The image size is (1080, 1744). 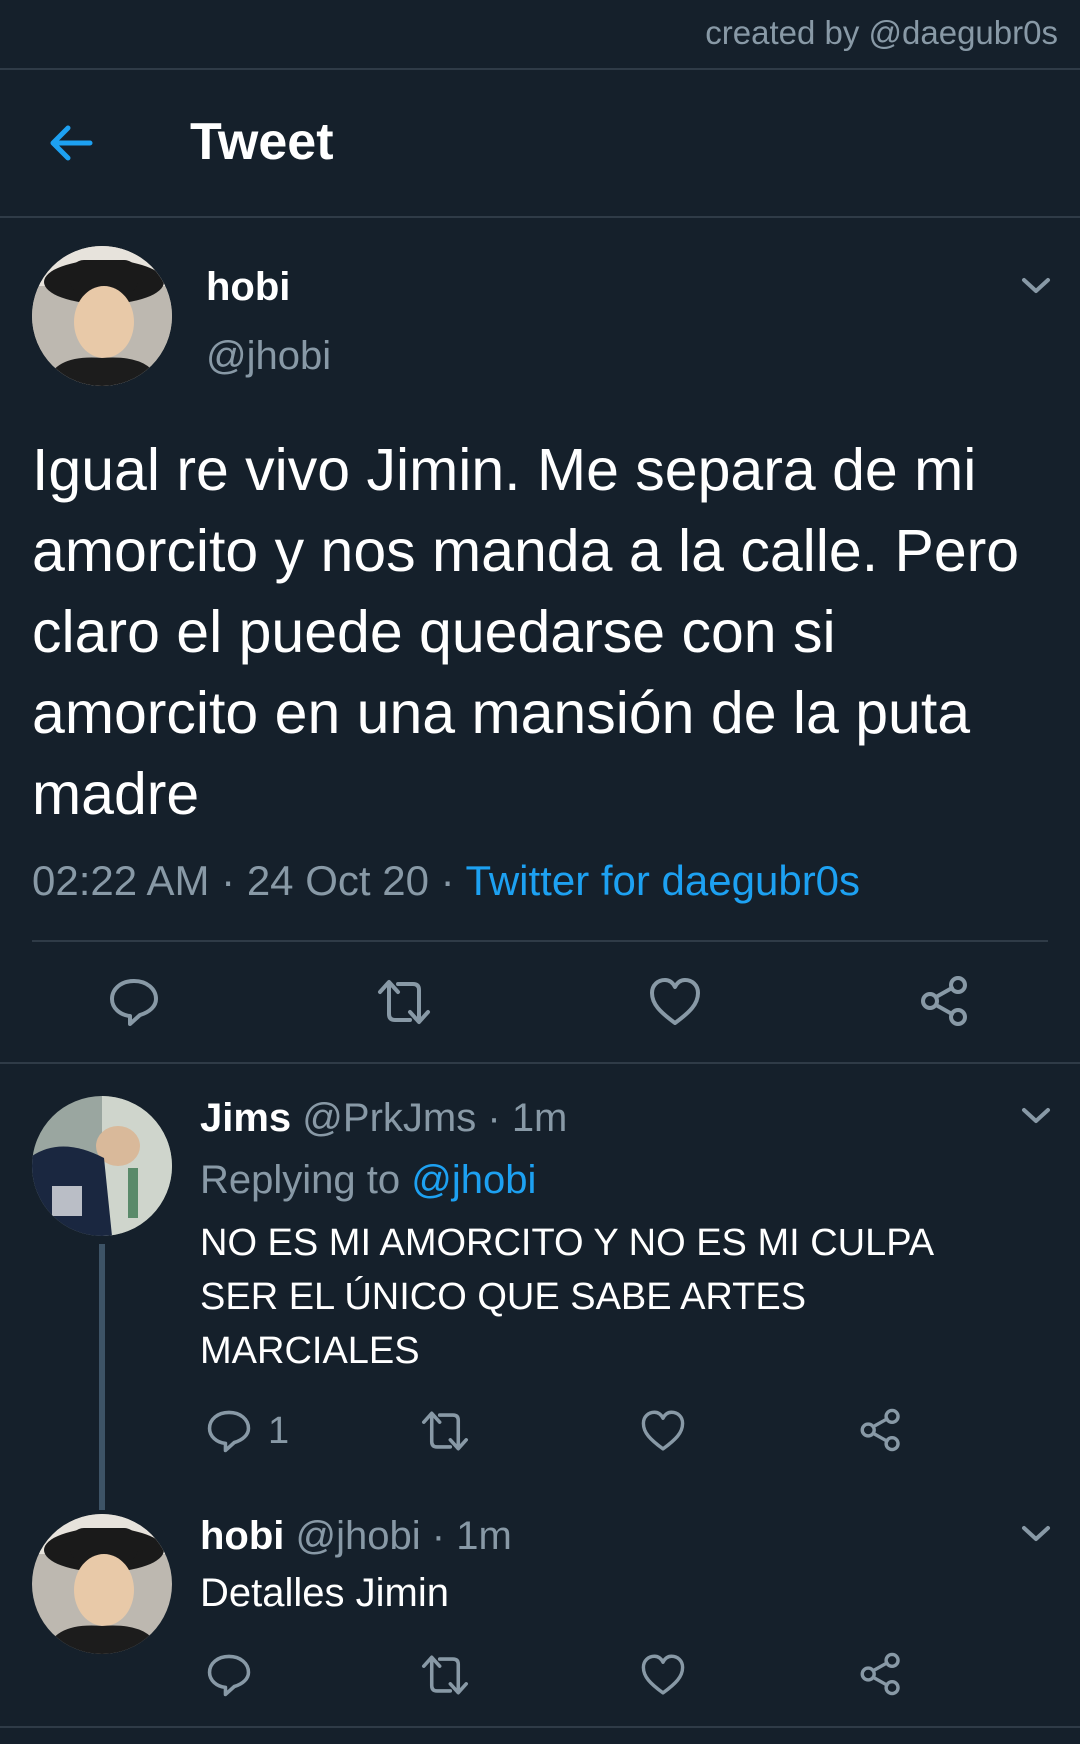 I want to click on reply-count: 1, so click(x=279, y=1431).